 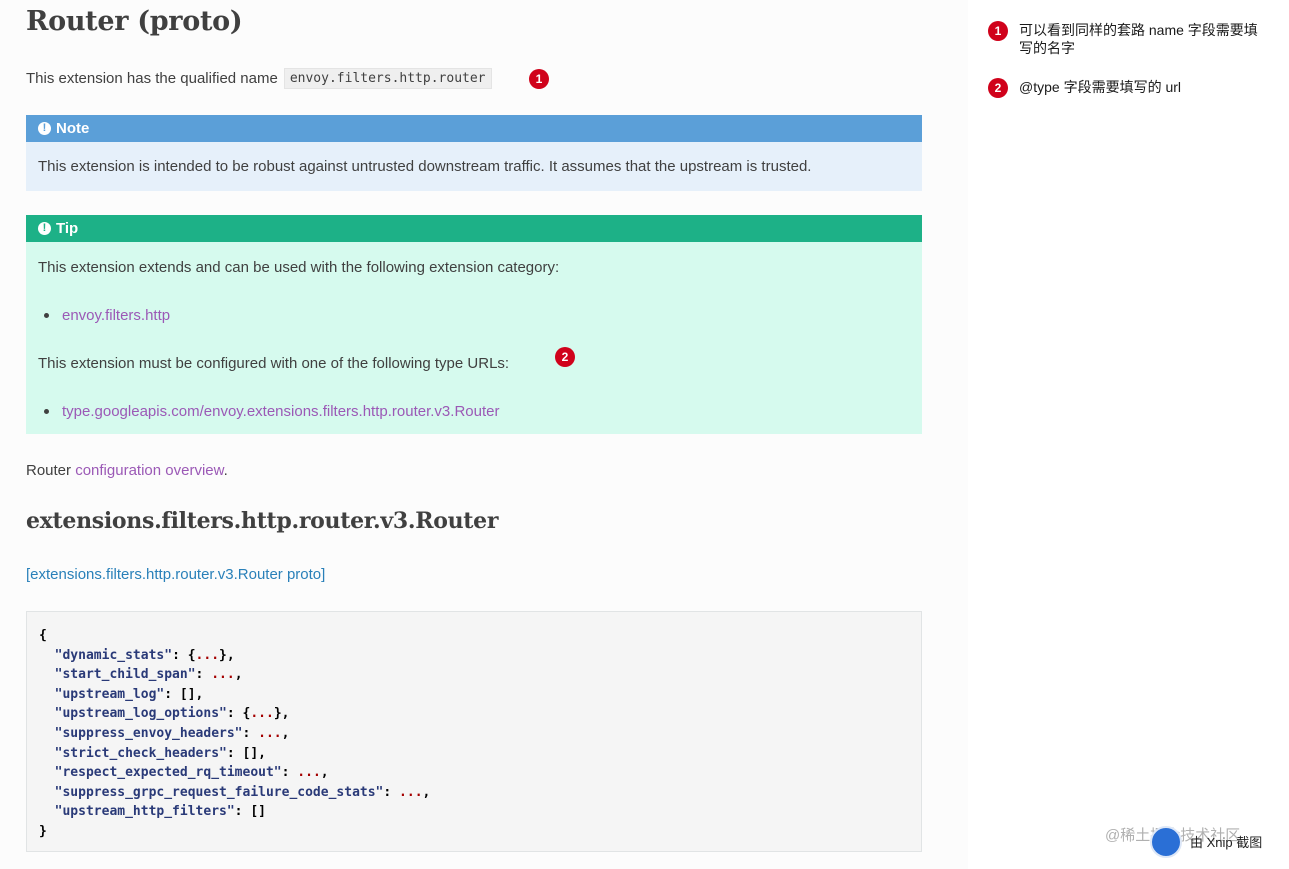 I want to click on code-key: "upstream_http_filters", so click(x=144, y=812).